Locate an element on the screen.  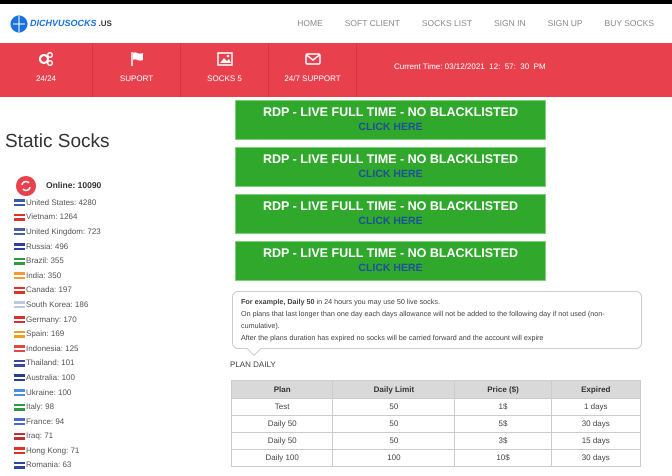
table-cell: 1$ is located at coordinates (503, 407).